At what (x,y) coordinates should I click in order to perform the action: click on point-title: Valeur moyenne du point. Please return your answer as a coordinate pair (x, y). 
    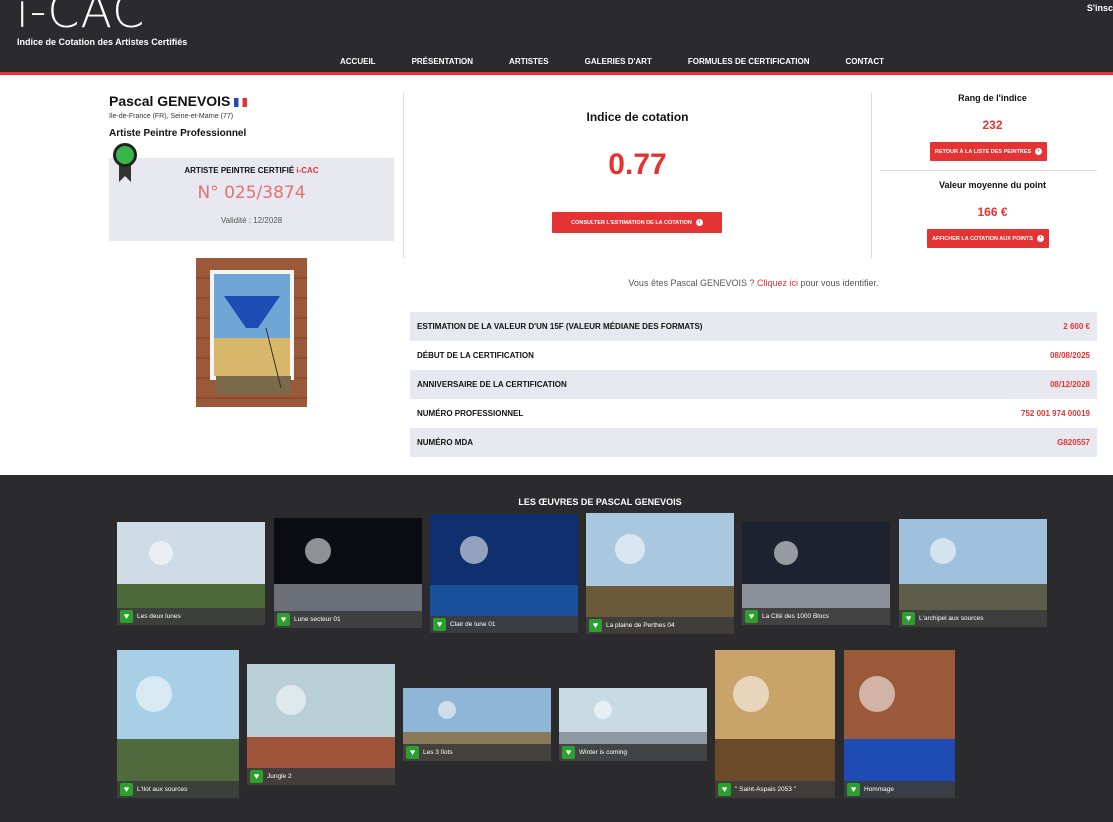
    Looking at the image, I should click on (992, 185).